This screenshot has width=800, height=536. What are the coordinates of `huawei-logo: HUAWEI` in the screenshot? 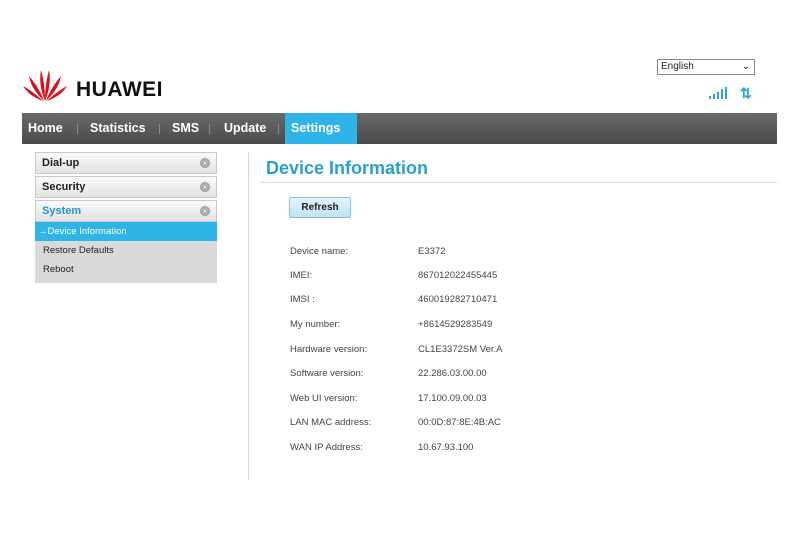 It's located at (102, 87).